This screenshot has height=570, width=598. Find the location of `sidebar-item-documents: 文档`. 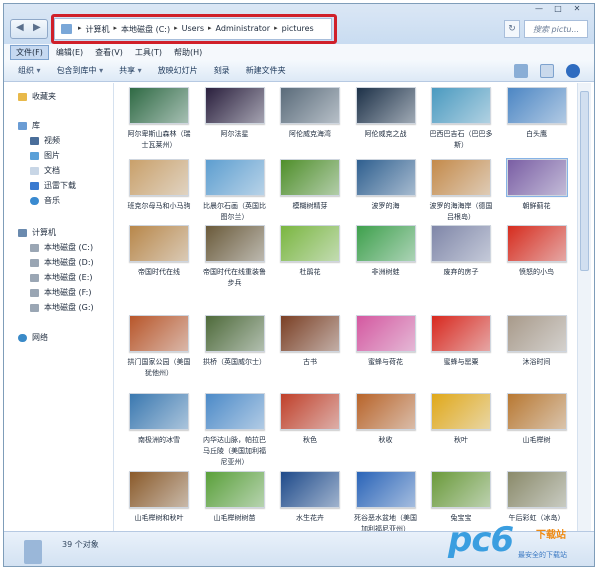

sidebar-item-documents: 文档 is located at coordinates (45, 170).